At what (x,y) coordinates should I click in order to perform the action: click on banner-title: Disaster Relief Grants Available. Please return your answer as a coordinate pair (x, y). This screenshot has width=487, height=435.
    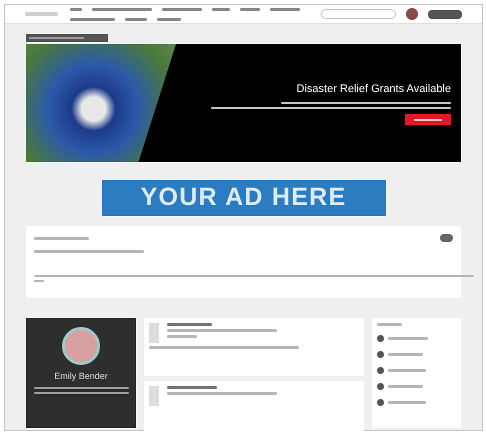
    Looking at the image, I should click on (373, 89).